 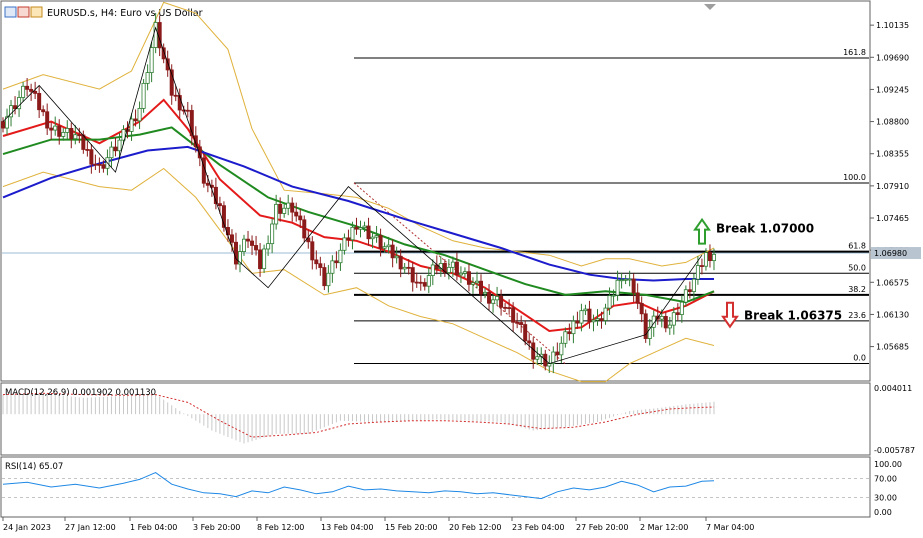 I want to click on time-tick-label: 27 Feb 20:00, so click(x=602, y=527).